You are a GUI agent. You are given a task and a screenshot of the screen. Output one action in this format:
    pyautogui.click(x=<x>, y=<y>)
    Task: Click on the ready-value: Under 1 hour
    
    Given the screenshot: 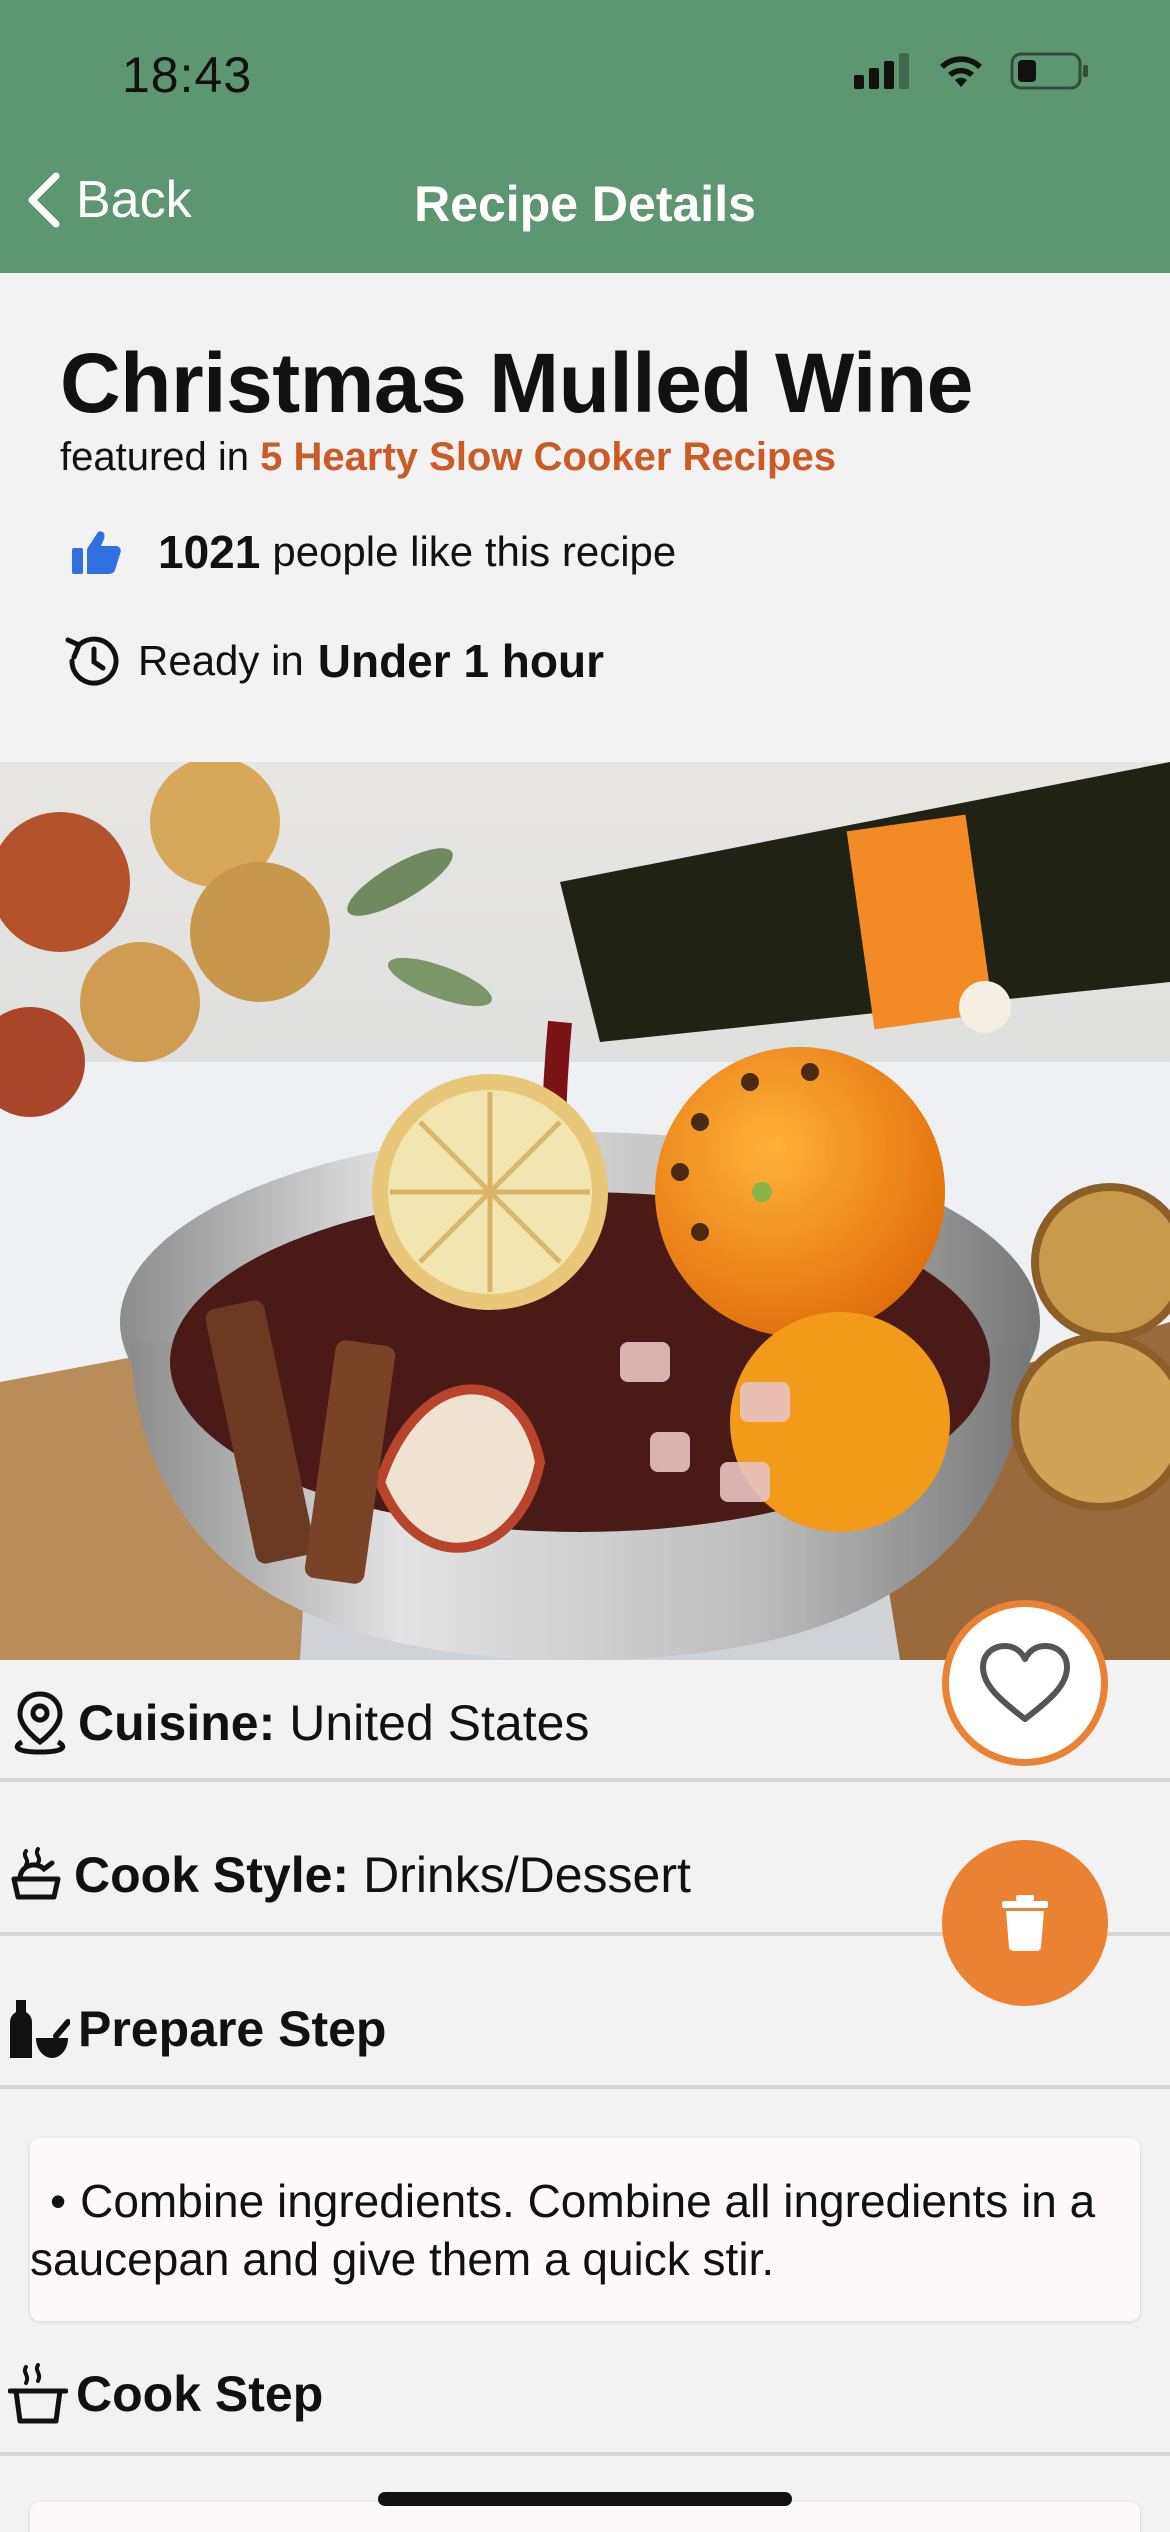 What is the action you would take?
    pyautogui.click(x=461, y=661)
    